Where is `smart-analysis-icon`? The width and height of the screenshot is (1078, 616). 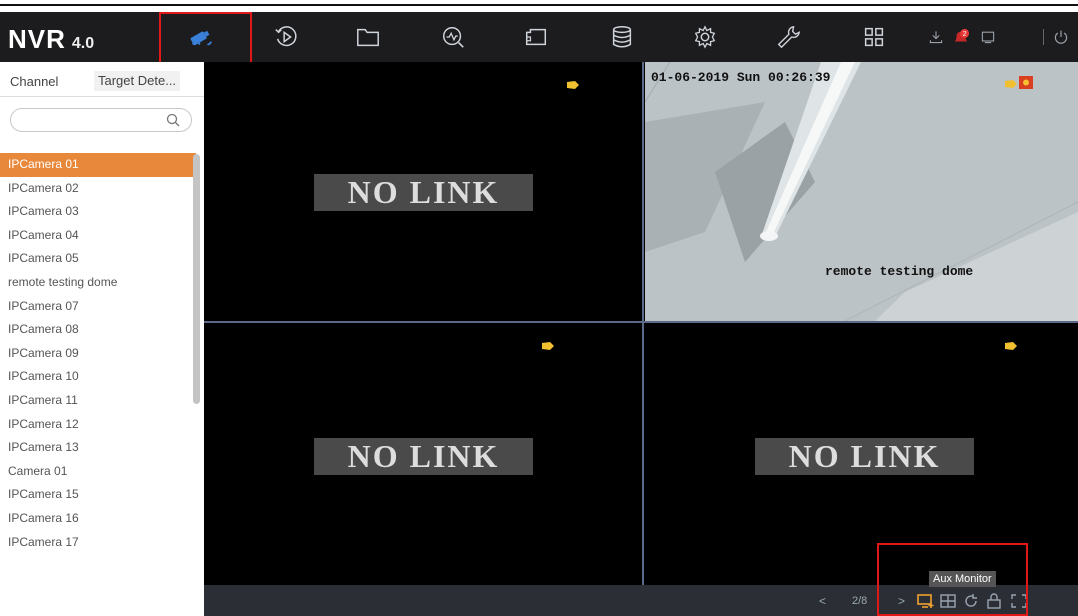 smart-analysis-icon is located at coordinates (453, 37).